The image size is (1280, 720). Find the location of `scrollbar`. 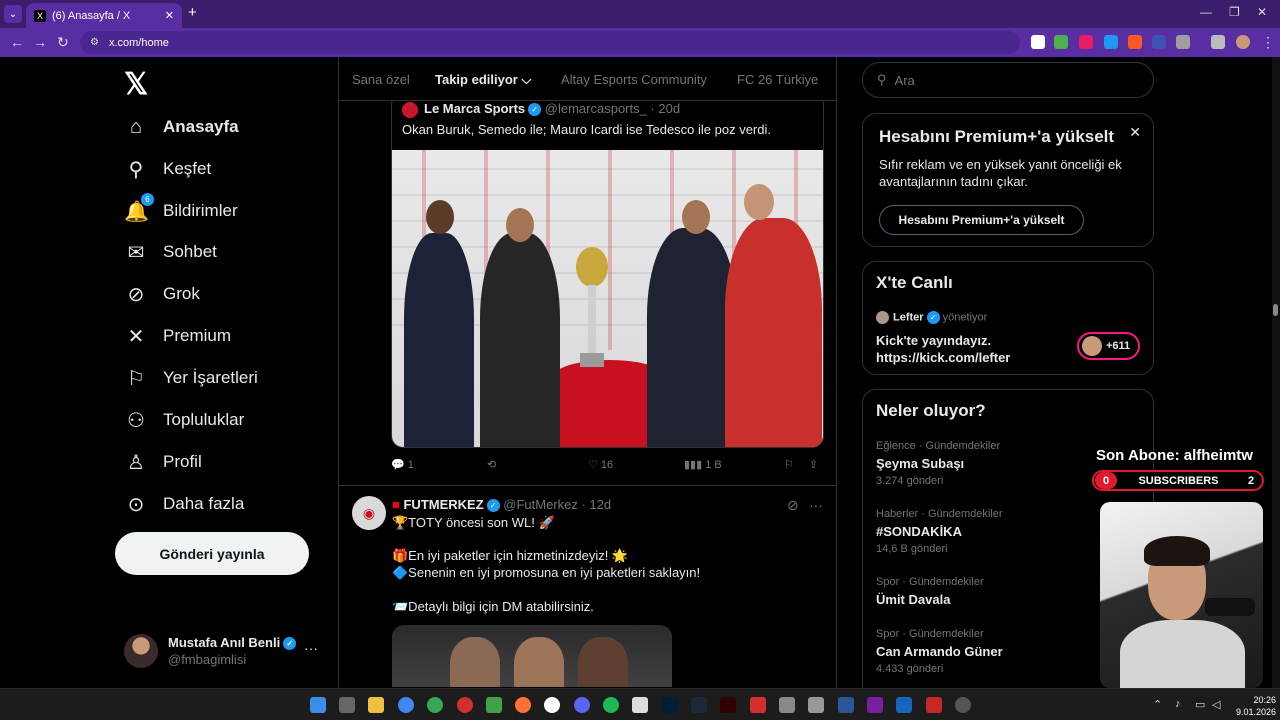

scrollbar is located at coordinates (1276, 372).